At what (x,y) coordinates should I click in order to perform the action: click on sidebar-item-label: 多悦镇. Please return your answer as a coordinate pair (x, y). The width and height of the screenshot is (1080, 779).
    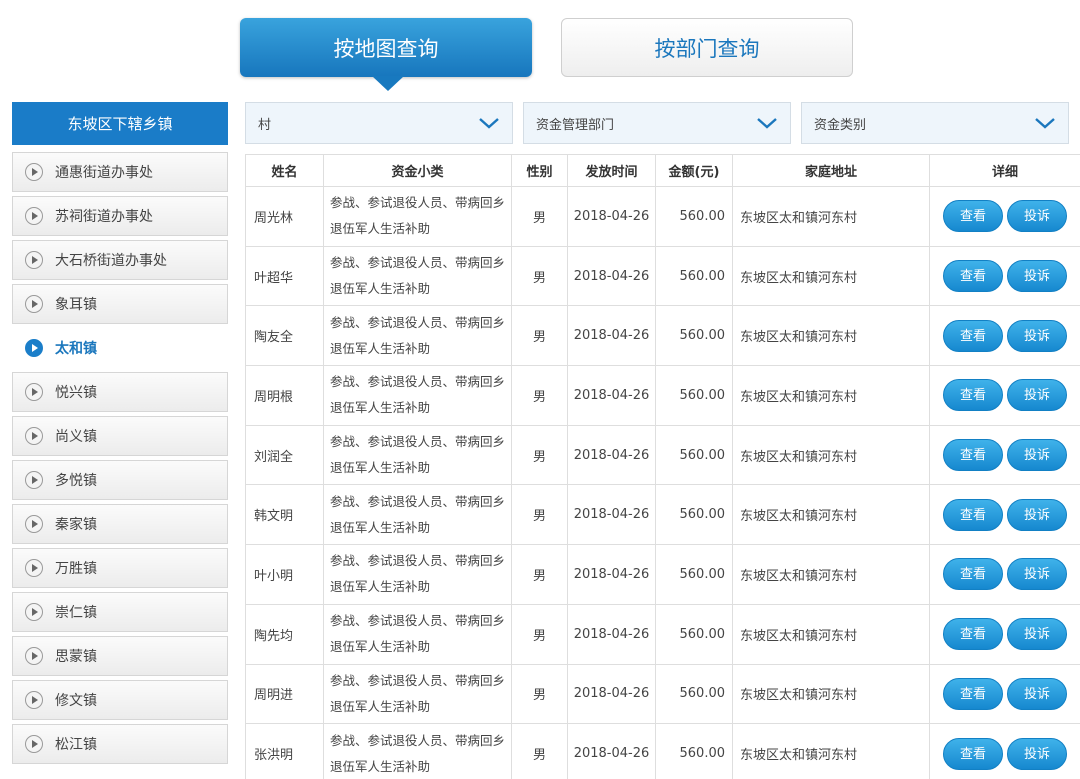
    Looking at the image, I should click on (76, 481).